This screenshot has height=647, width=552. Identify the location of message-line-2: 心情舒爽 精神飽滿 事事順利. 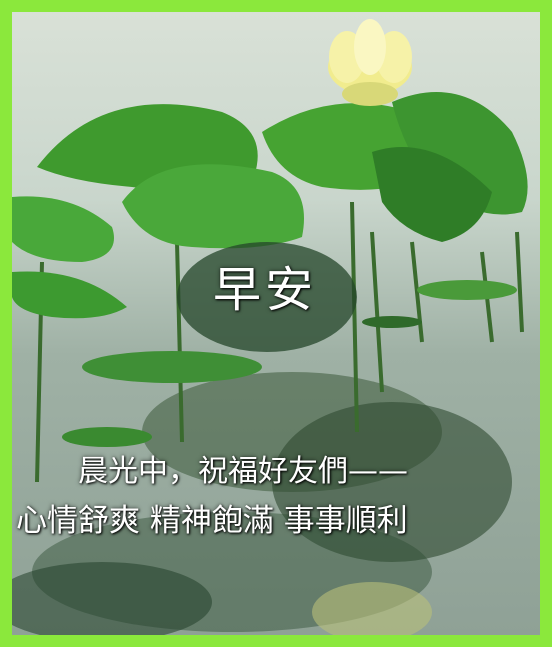
(212, 521).